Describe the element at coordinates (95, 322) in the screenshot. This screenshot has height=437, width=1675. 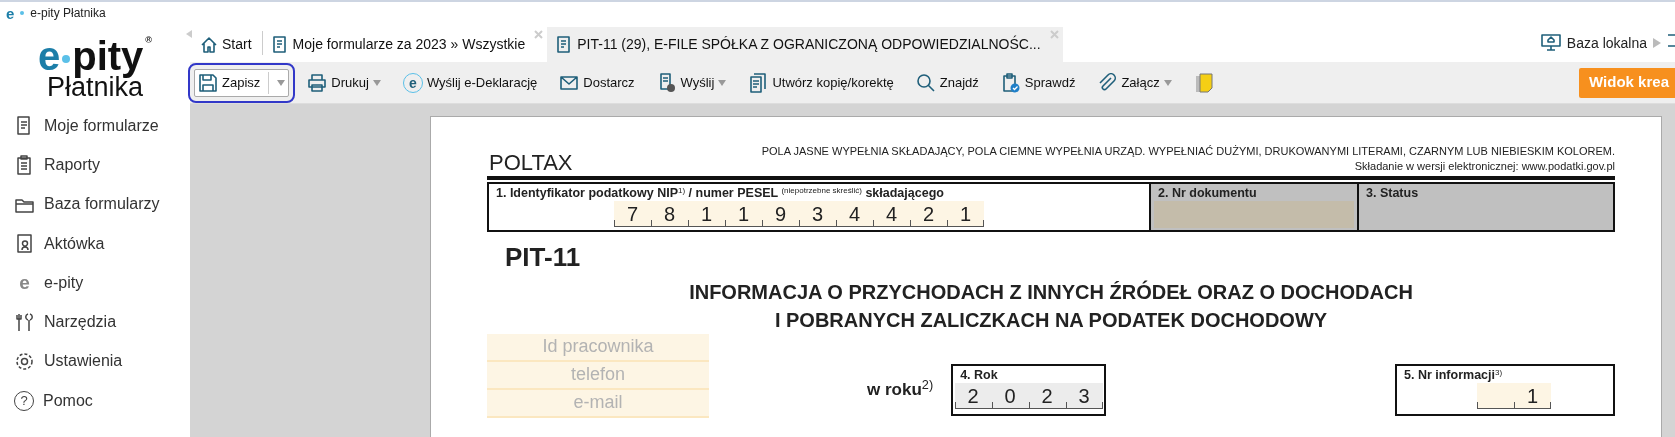
I see `sidebar-item: Narzędzia` at that location.